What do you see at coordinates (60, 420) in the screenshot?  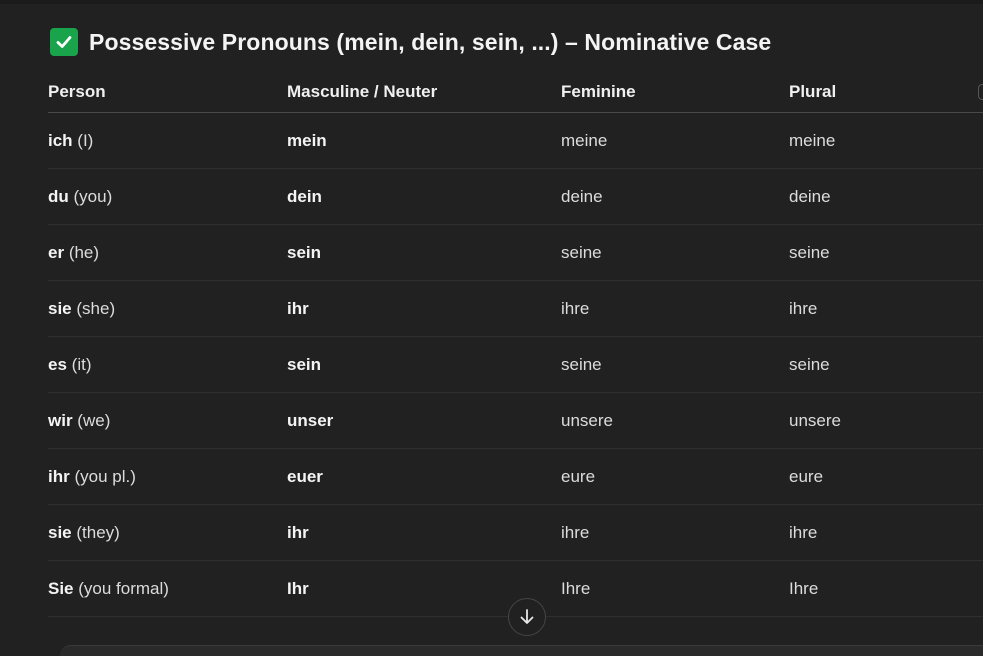 I see `person-pronoun: wir` at bounding box center [60, 420].